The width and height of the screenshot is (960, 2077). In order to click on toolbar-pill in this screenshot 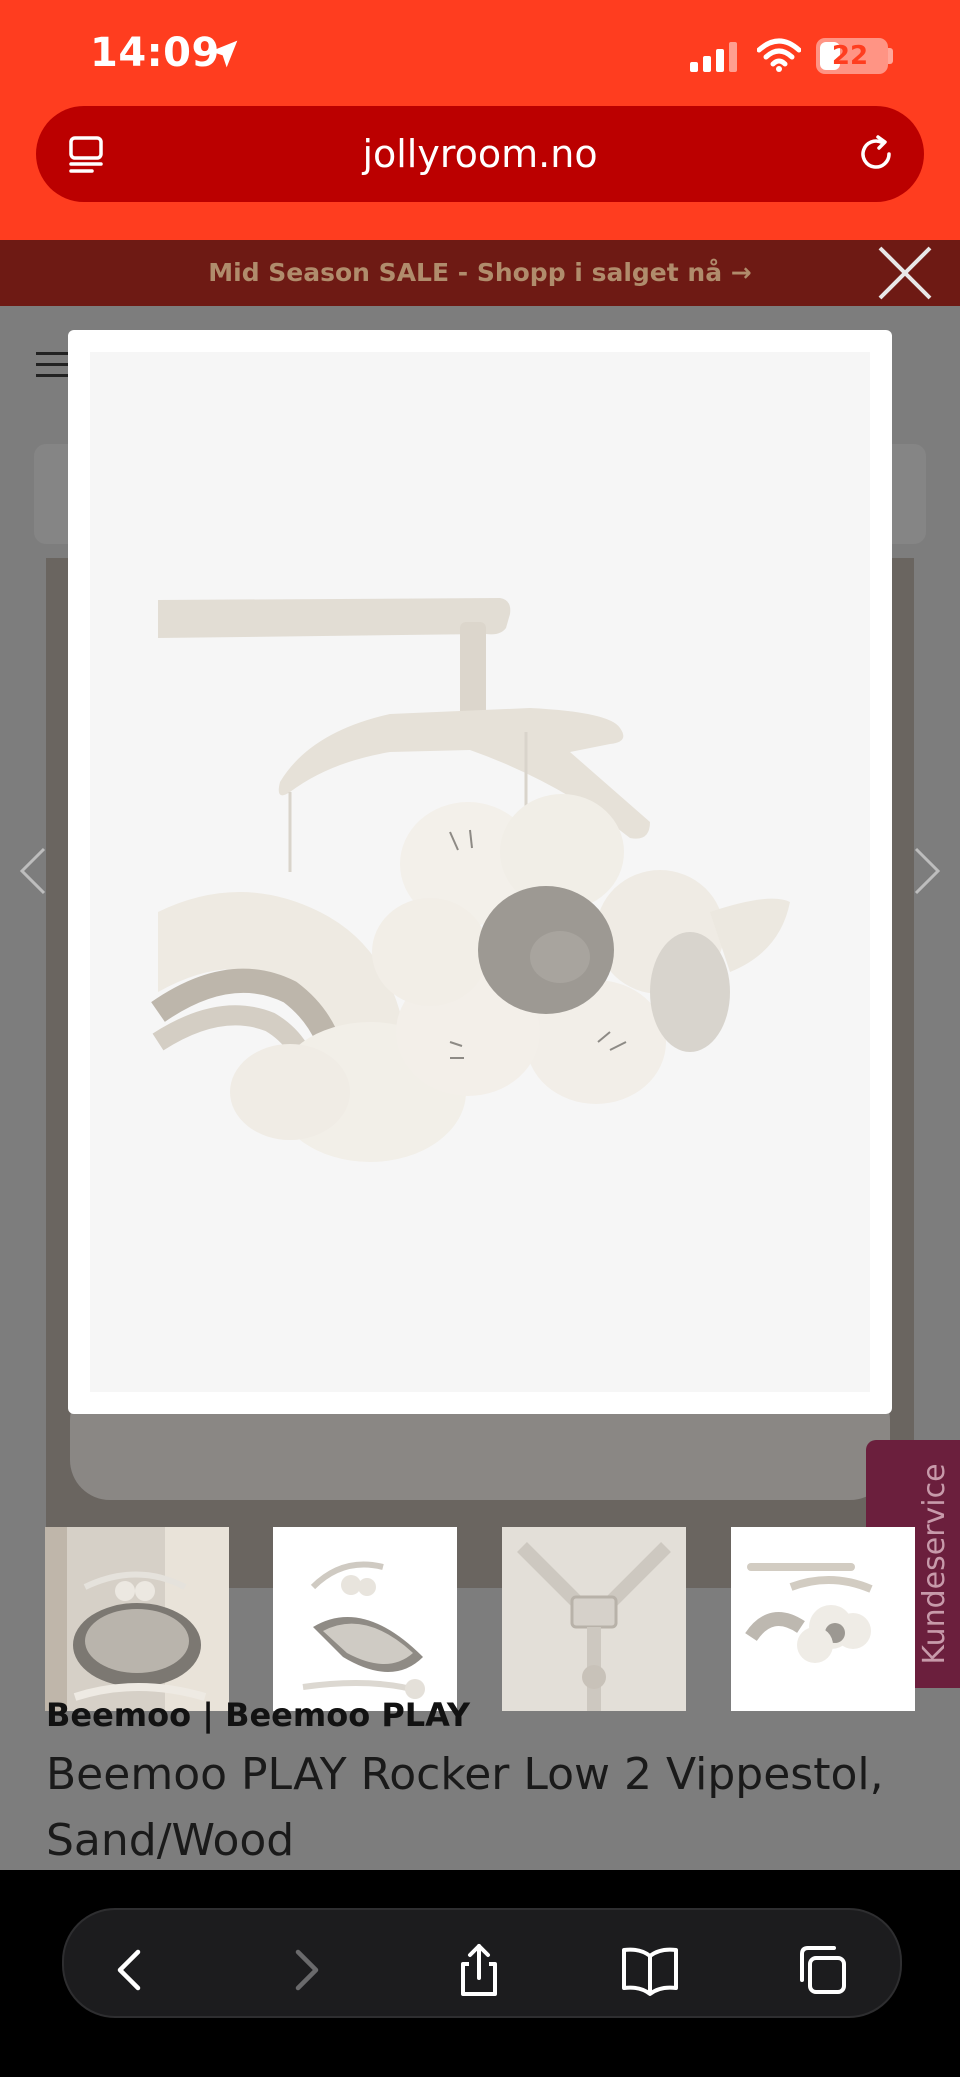, I will do `click(482, 1963)`.